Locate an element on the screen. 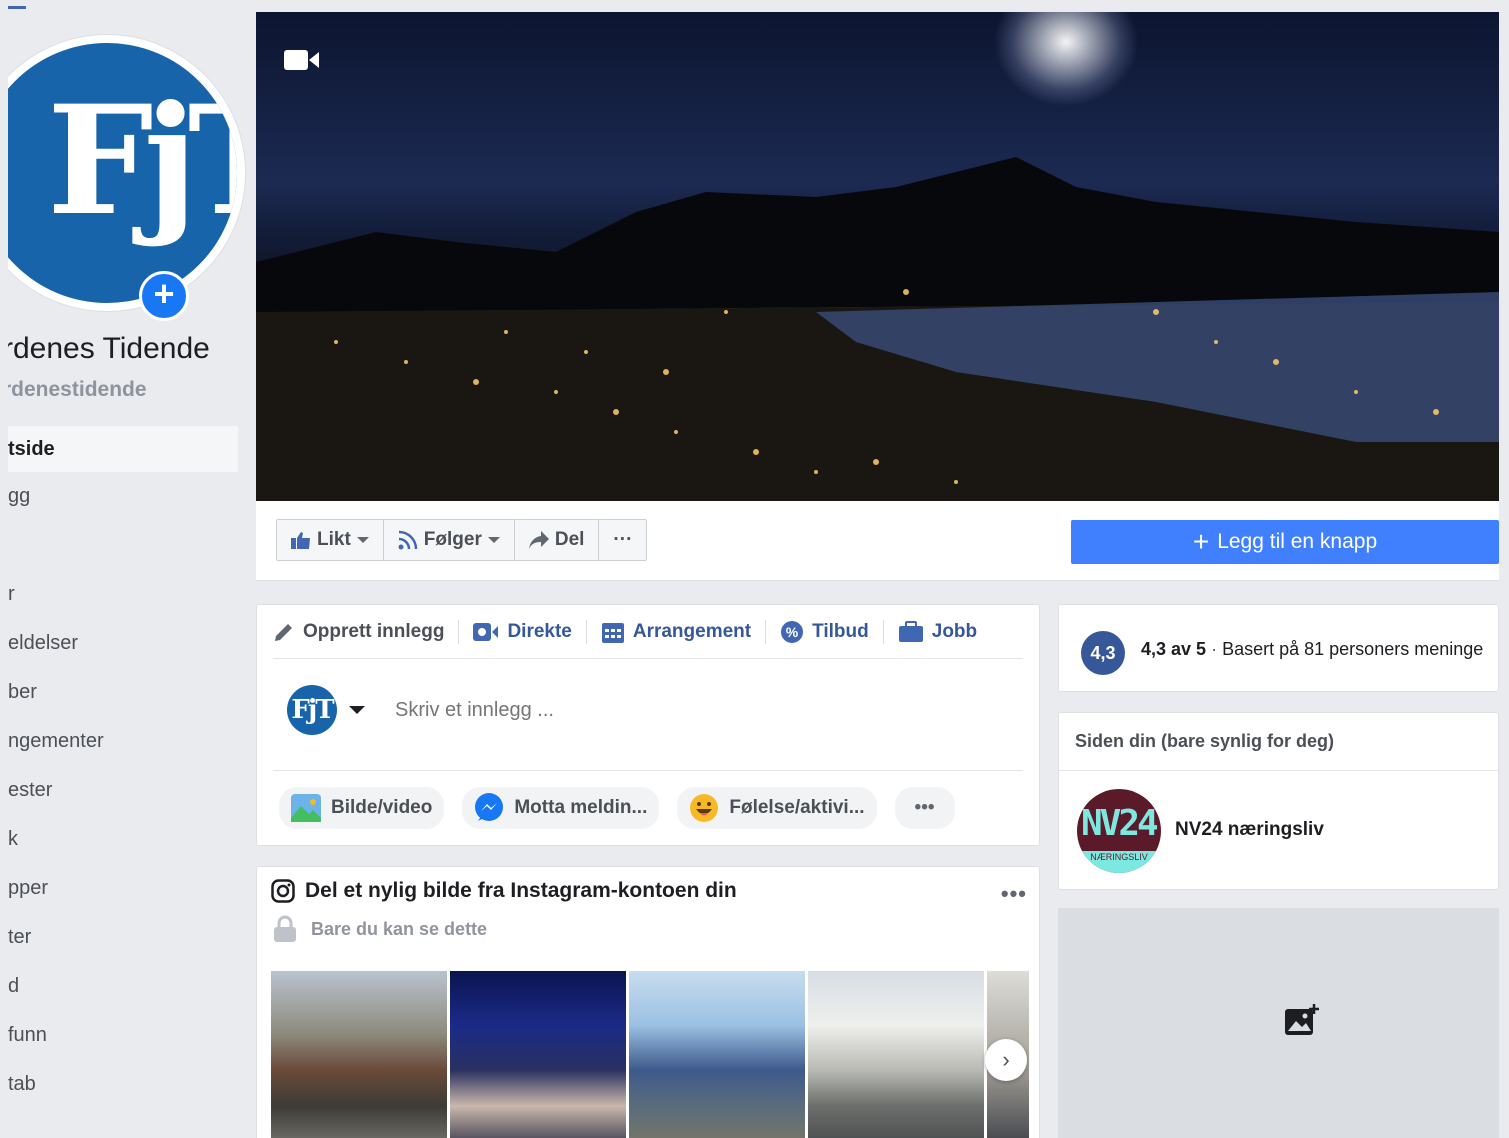 The width and height of the screenshot is (1509, 1138). tab-offer-label: Tilbud is located at coordinates (840, 631).